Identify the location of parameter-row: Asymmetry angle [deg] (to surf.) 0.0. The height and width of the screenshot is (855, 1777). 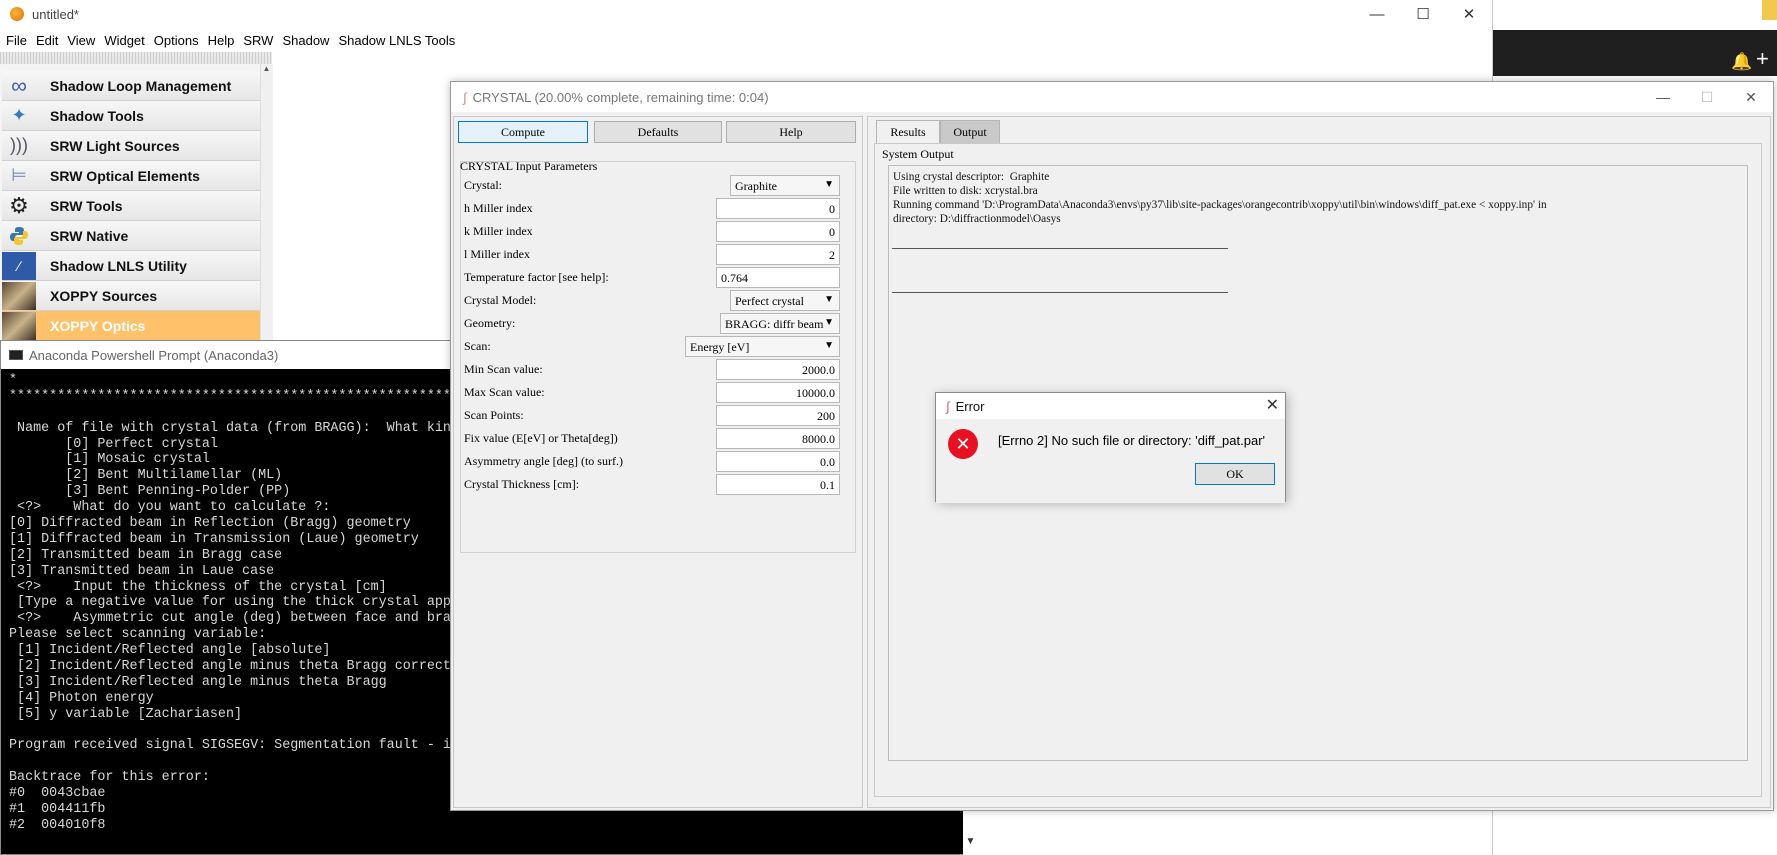
(655, 461).